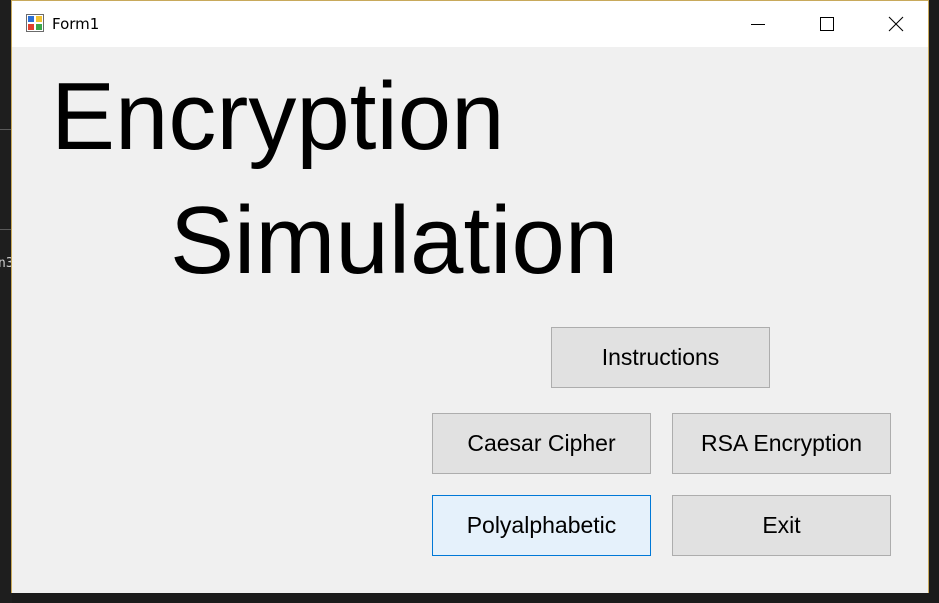  Describe the element at coordinates (781, 443) in the screenshot. I see `rsa-encryption-button: RSA Encryption` at that location.